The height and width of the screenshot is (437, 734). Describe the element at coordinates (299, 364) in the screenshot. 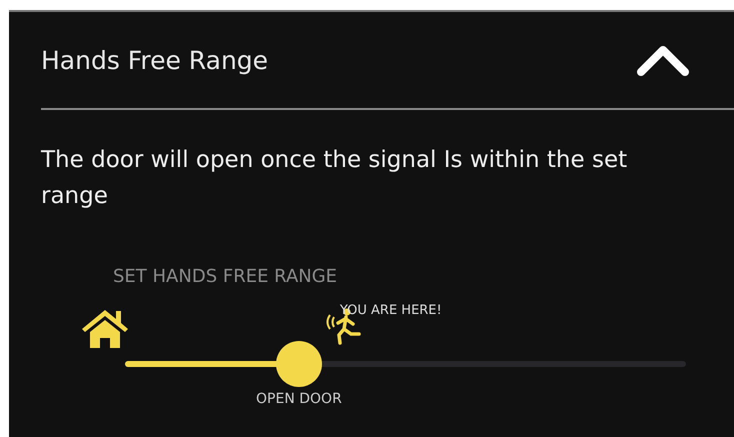

I see `slider-thumb` at that location.